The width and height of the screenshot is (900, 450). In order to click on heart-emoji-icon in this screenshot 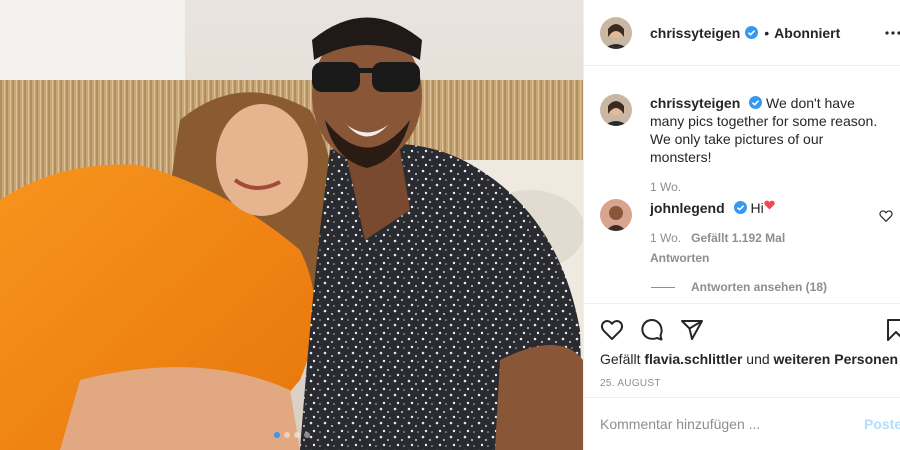, I will do `click(769, 205)`.